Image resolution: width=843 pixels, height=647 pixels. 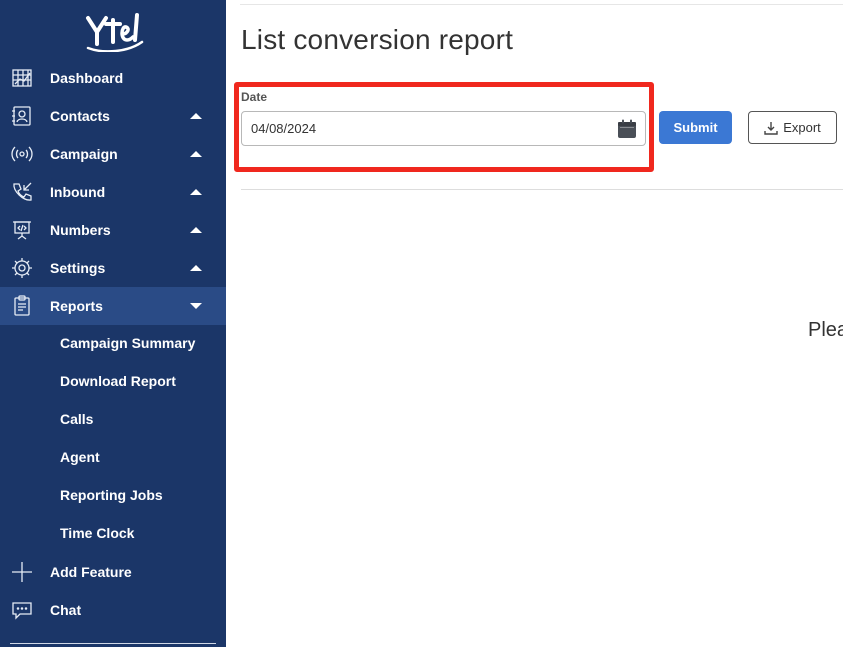 What do you see at coordinates (113, 306) in the screenshot?
I see `sidebar-item-reports: Reports` at bounding box center [113, 306].